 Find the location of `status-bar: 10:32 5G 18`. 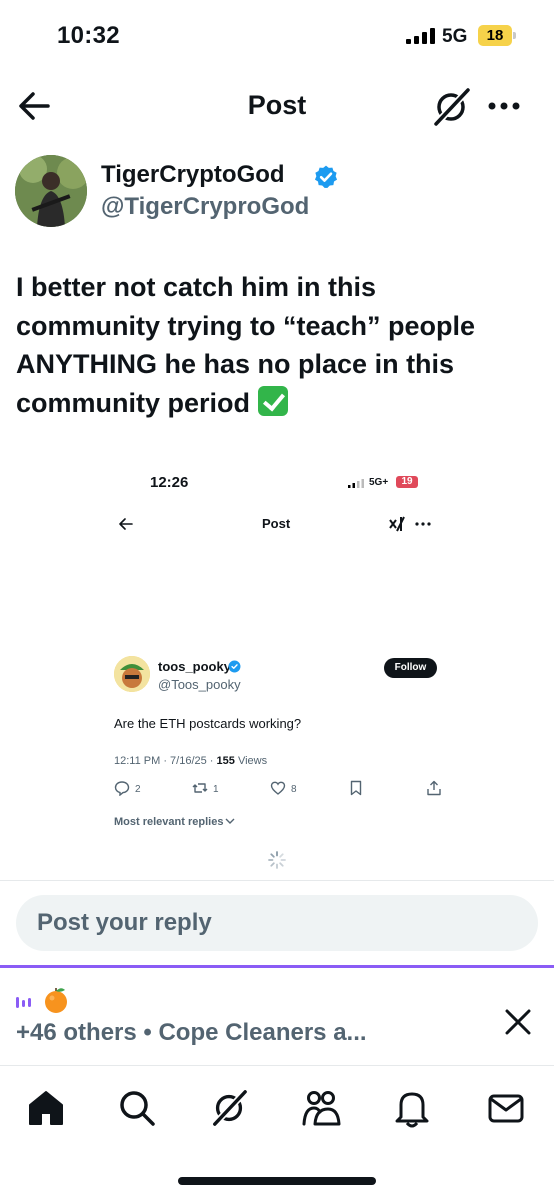

status-bar: 10:32 5G 18 is located at coordinates (277, 35).